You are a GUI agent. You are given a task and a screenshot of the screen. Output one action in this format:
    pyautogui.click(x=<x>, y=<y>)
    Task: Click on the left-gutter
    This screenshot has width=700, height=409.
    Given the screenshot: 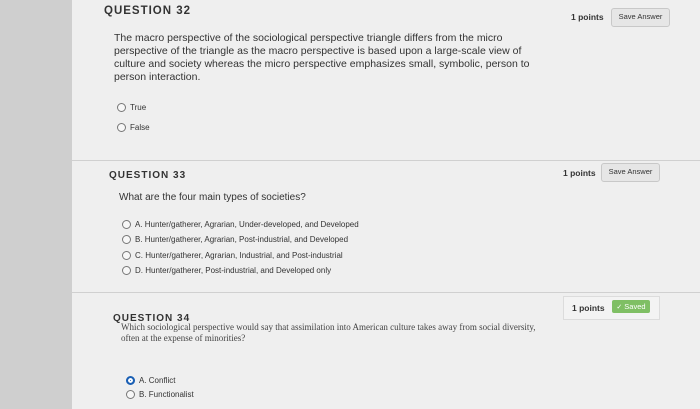 What is the action you would take?
    pyautogui.click(x=36, y=204)
    